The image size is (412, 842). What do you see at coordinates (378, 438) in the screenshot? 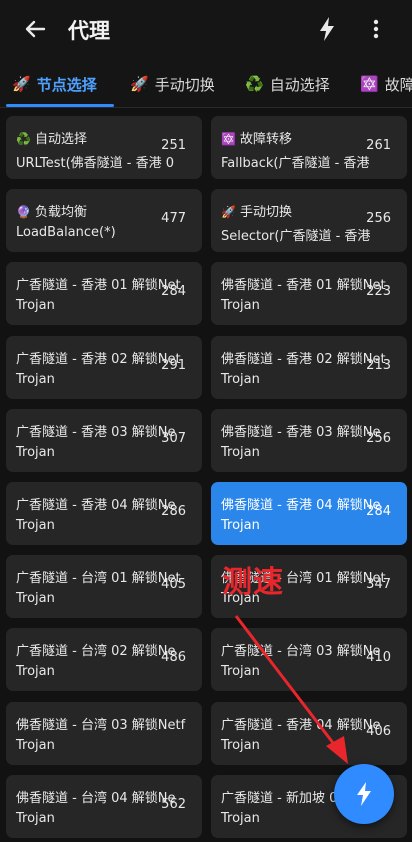
I see `proxy-delay: 256` at bounding box center [378, 438].